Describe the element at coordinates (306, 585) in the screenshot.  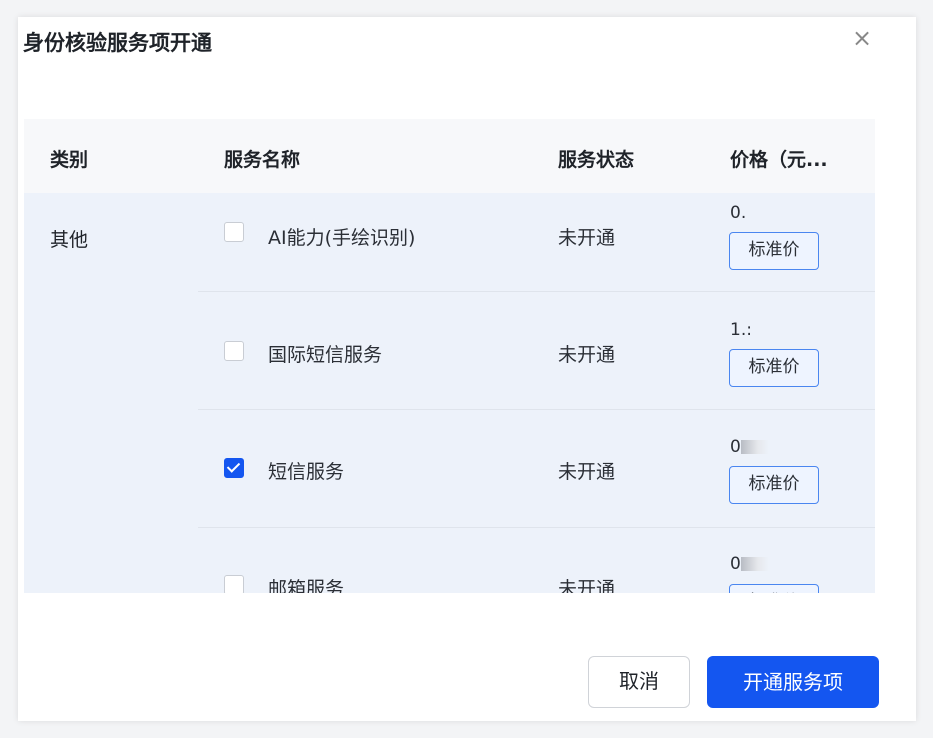
I see `service-name: 邮箱服务` at that location.